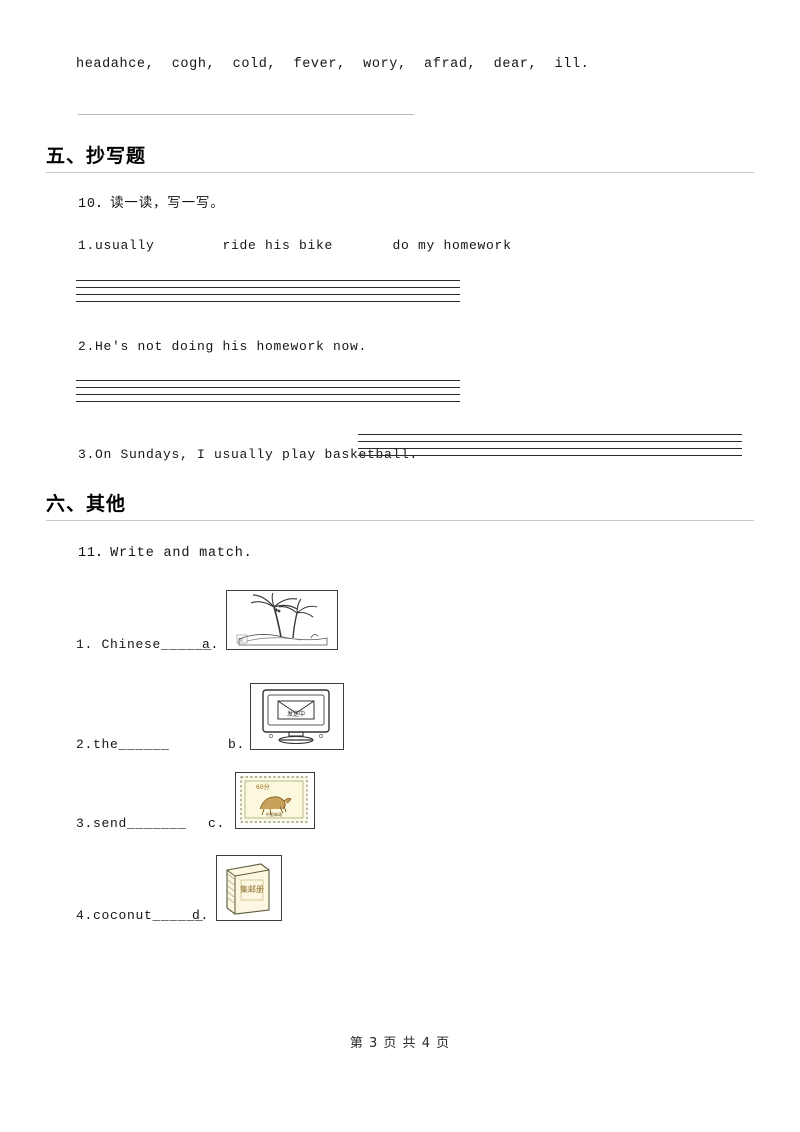 The height and width of the screenshot is (1132, 800). What do you see at coordinates (426, 1043) in the screenshot?
I see `footer-total-pages: 4` at bounding box center [426, 1043].